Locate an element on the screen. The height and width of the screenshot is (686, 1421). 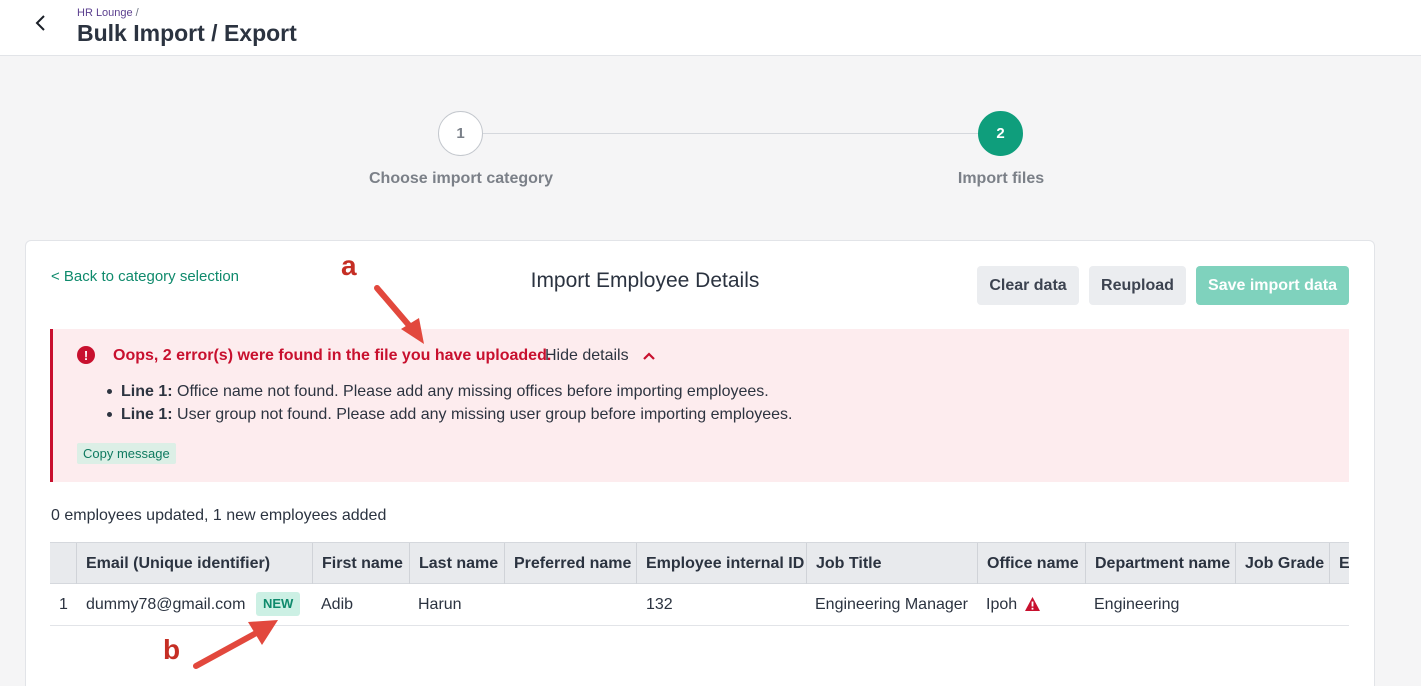
cell-department-name: Engineering is located at coordinates (1137, 604).